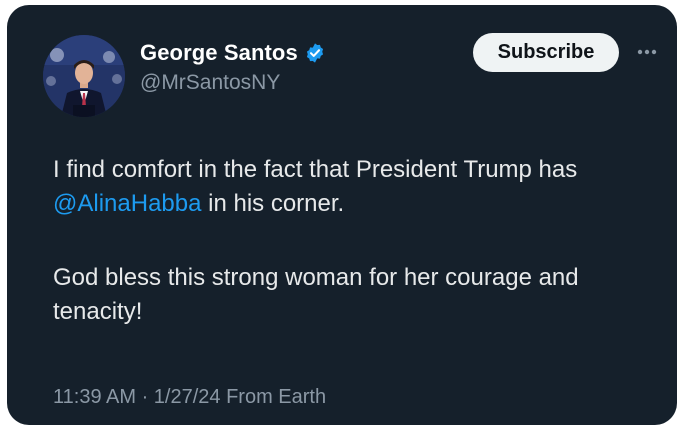 The height and width of the screenshot is (425, 700). What do you see at coordinates (210, 83) in the screenshot?
I see `author-handle: @MrSantosNY` at bounding box center [210, 83].